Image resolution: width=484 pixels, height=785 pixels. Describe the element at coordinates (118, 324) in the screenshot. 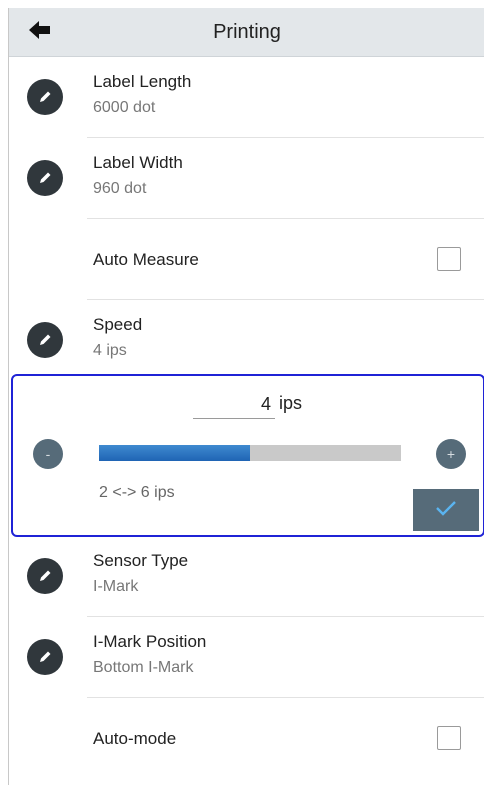

I see `setting-label: Speed` at that location.